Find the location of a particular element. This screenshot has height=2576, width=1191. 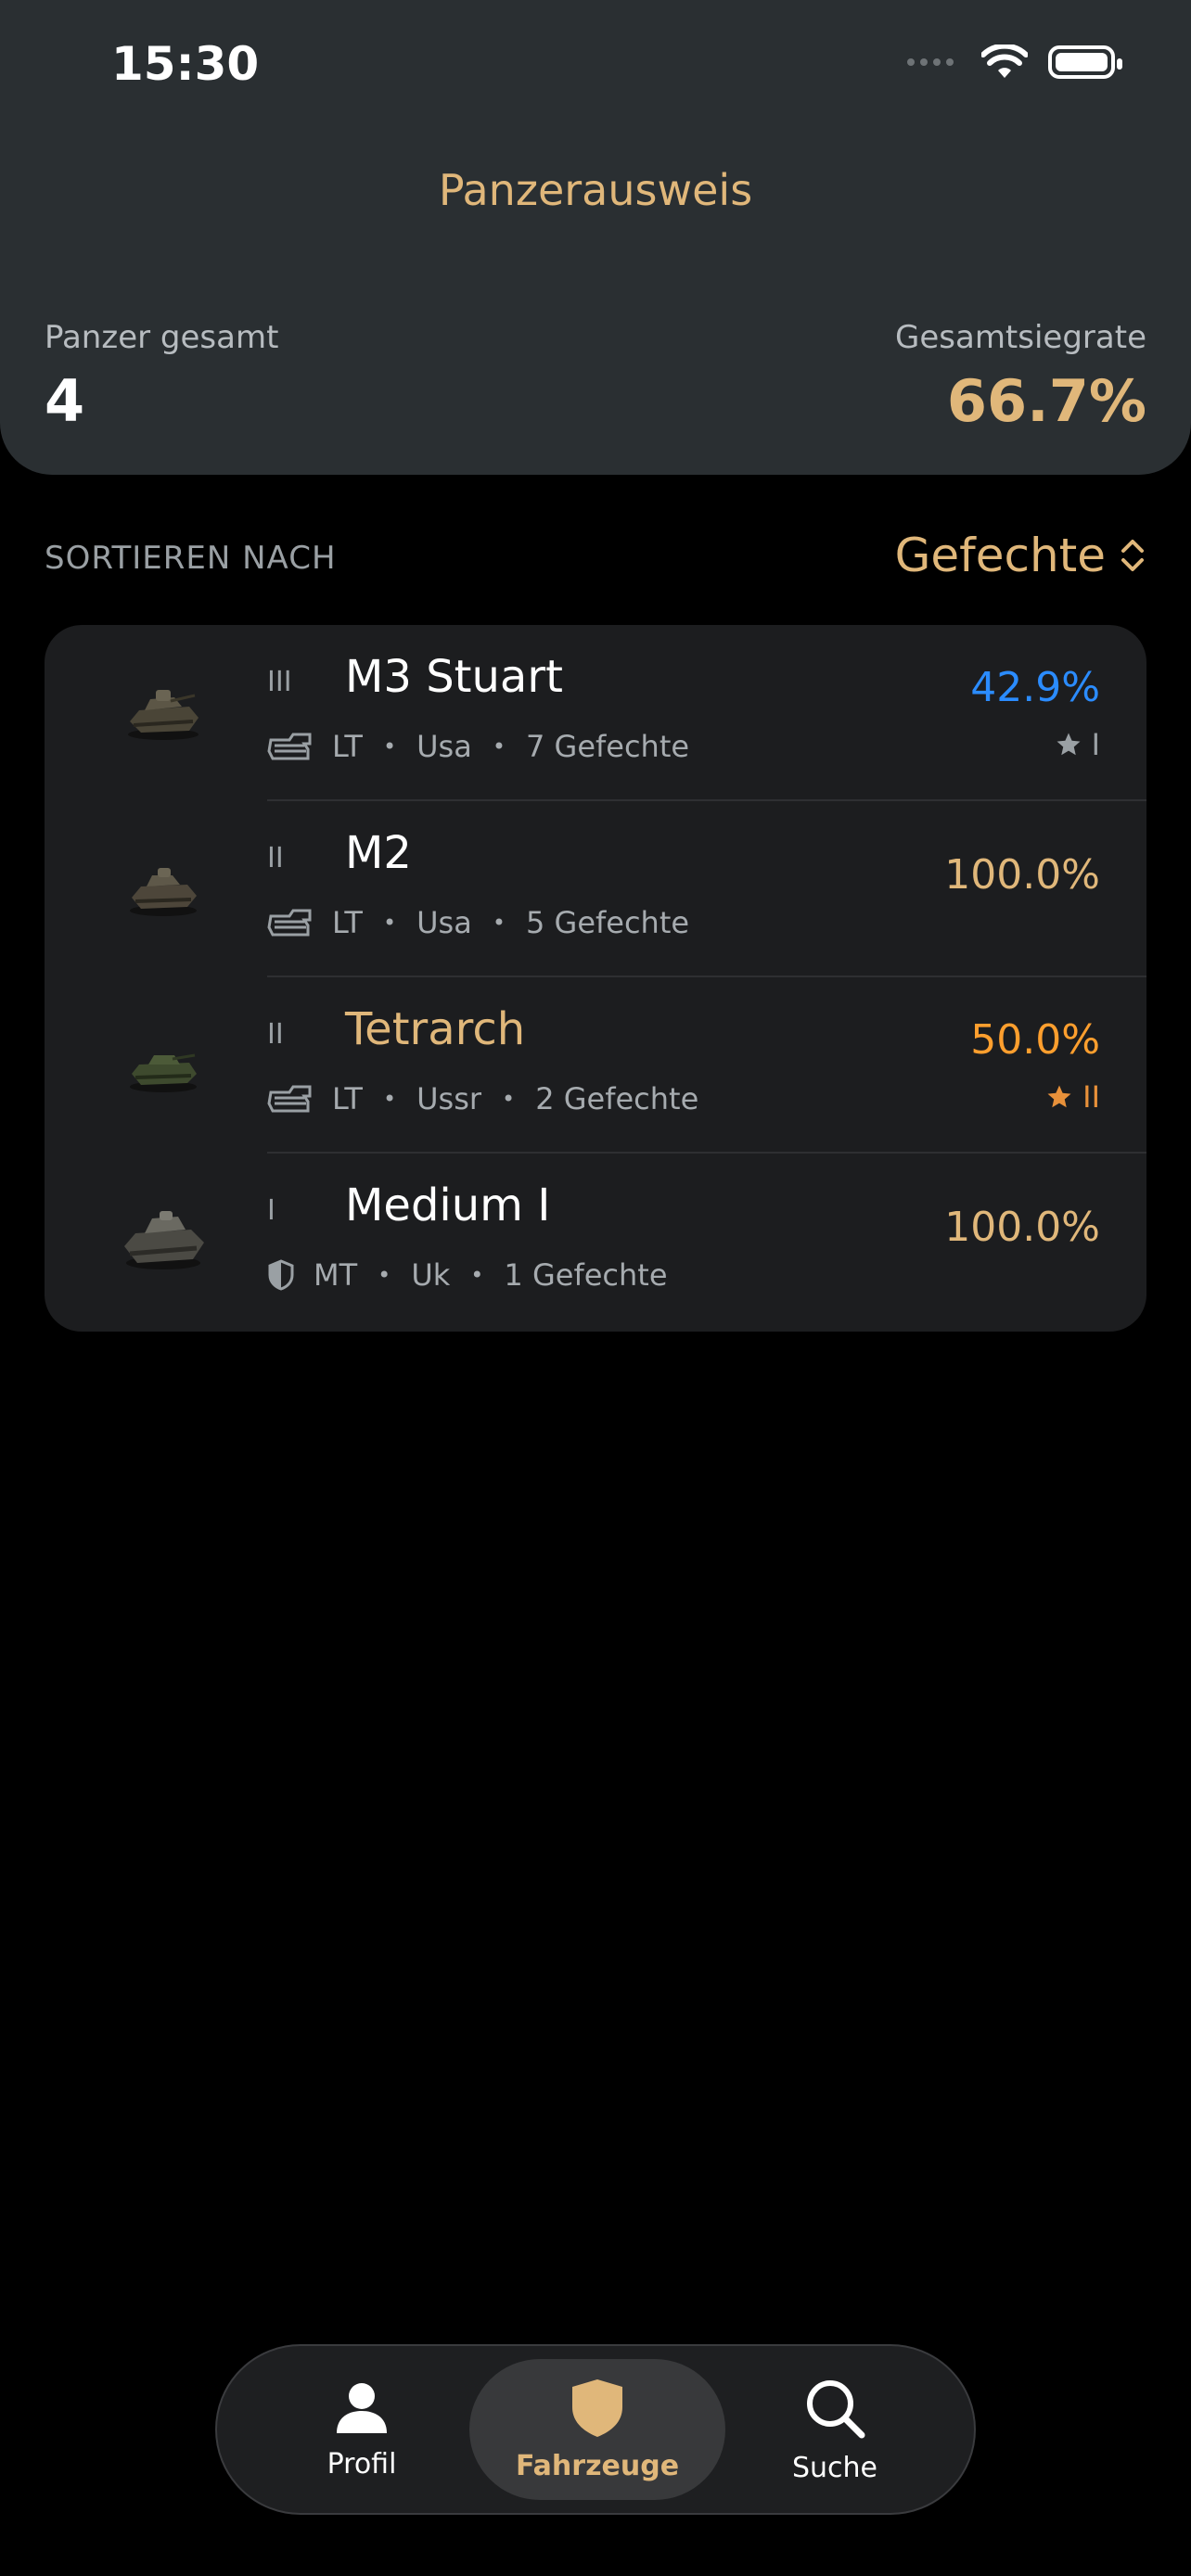

tank-type: MT is located at coordinates (336, 1275).